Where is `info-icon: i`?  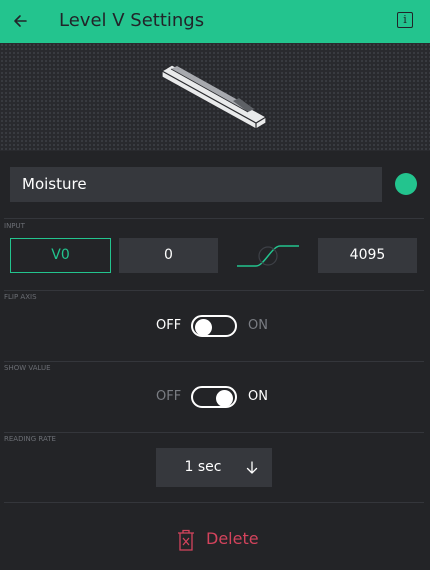 info-icon: i is located at coordinates (405, 20).